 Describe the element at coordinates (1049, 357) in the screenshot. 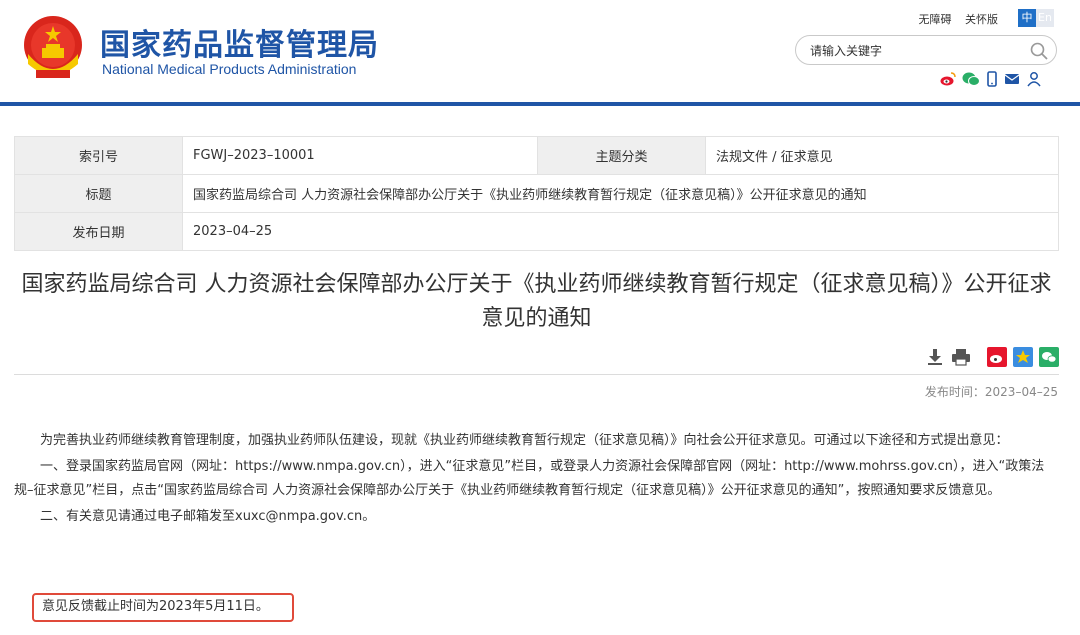

I see `share-wechat-icon` at that location.